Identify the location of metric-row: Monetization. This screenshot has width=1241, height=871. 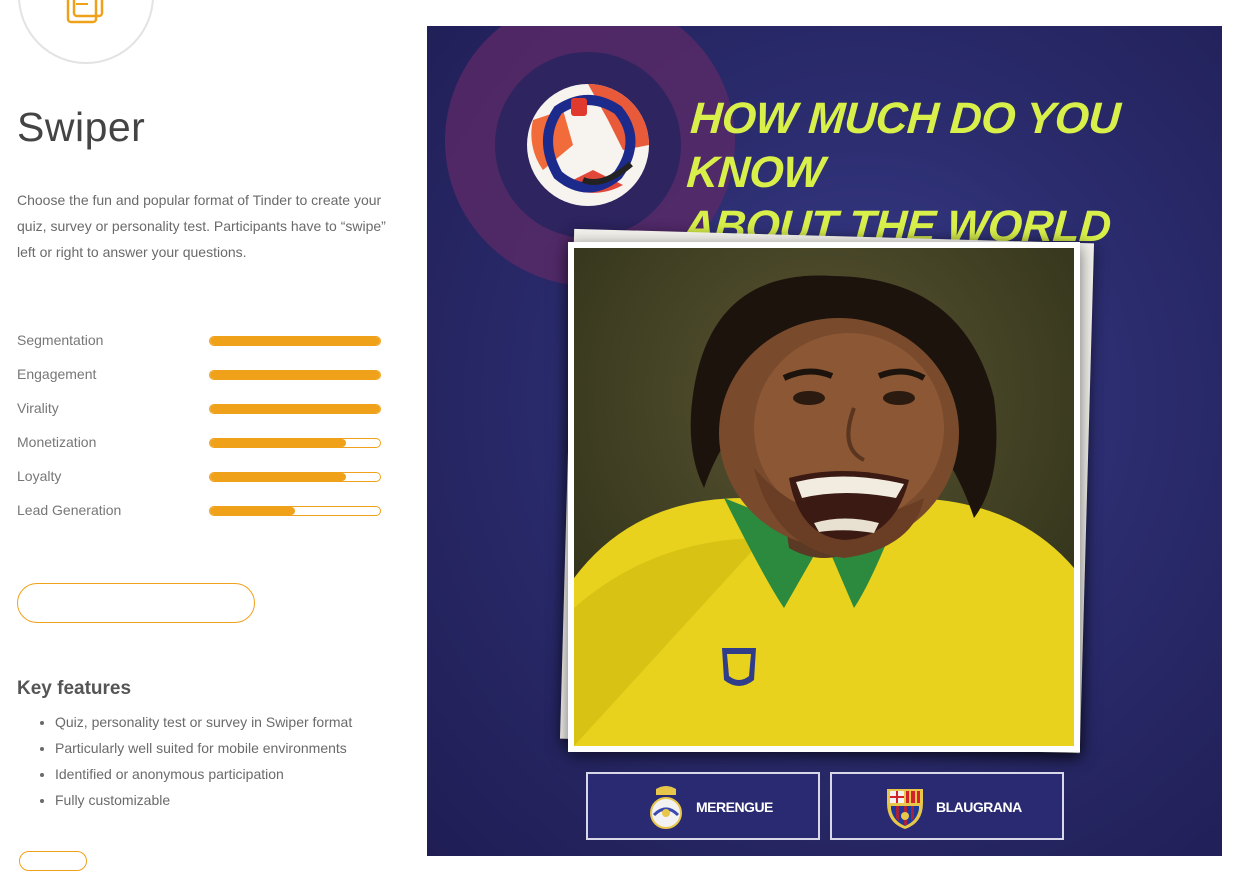
(202, 451).